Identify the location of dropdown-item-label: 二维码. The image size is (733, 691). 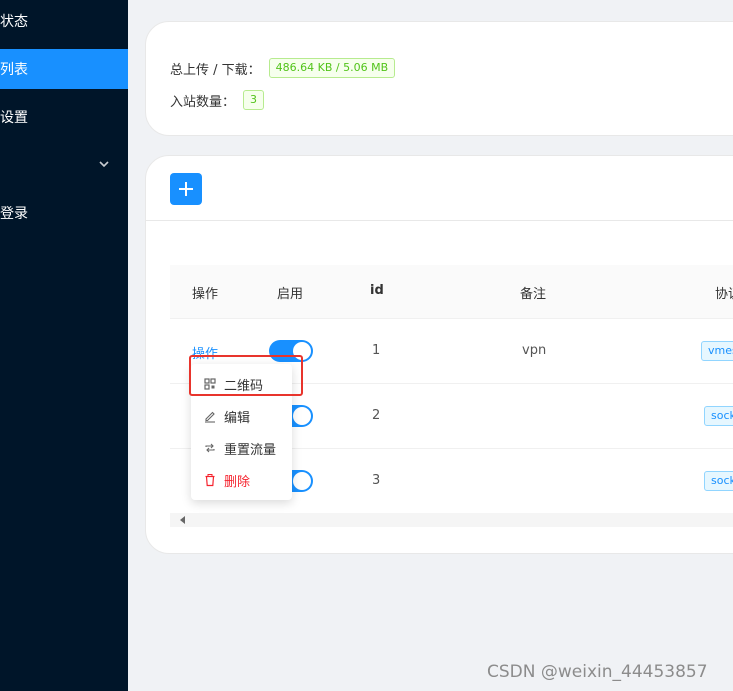
(244, 386).